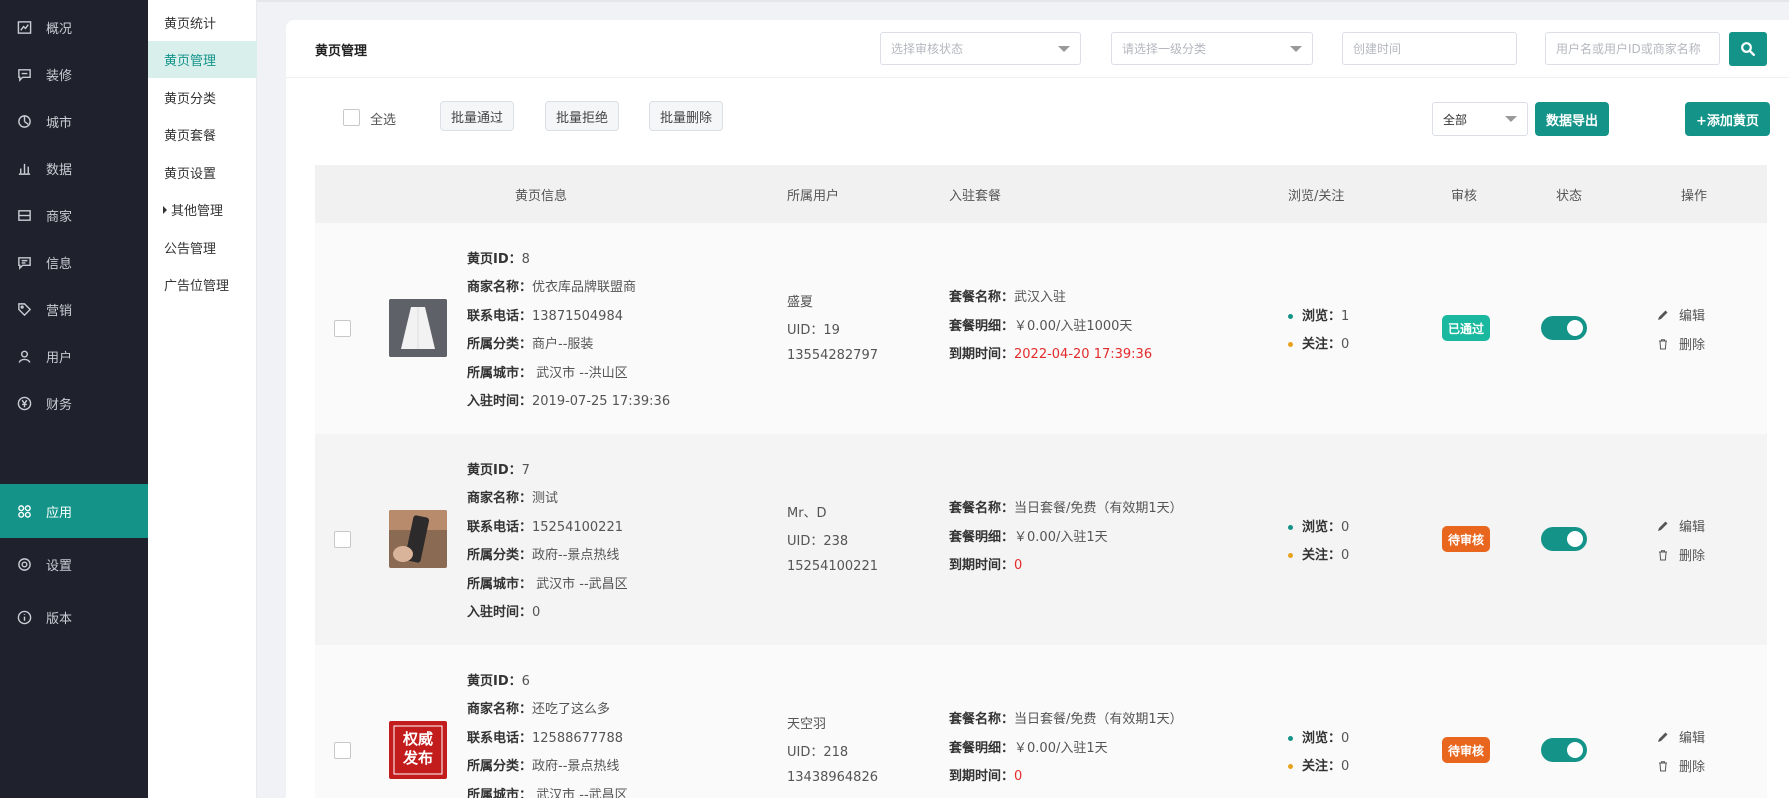 This screenshot has height=798, width=1789. Describe the element at coordinates (351, 117) in the screenshot. I see `select-all-checkbox` at that location.